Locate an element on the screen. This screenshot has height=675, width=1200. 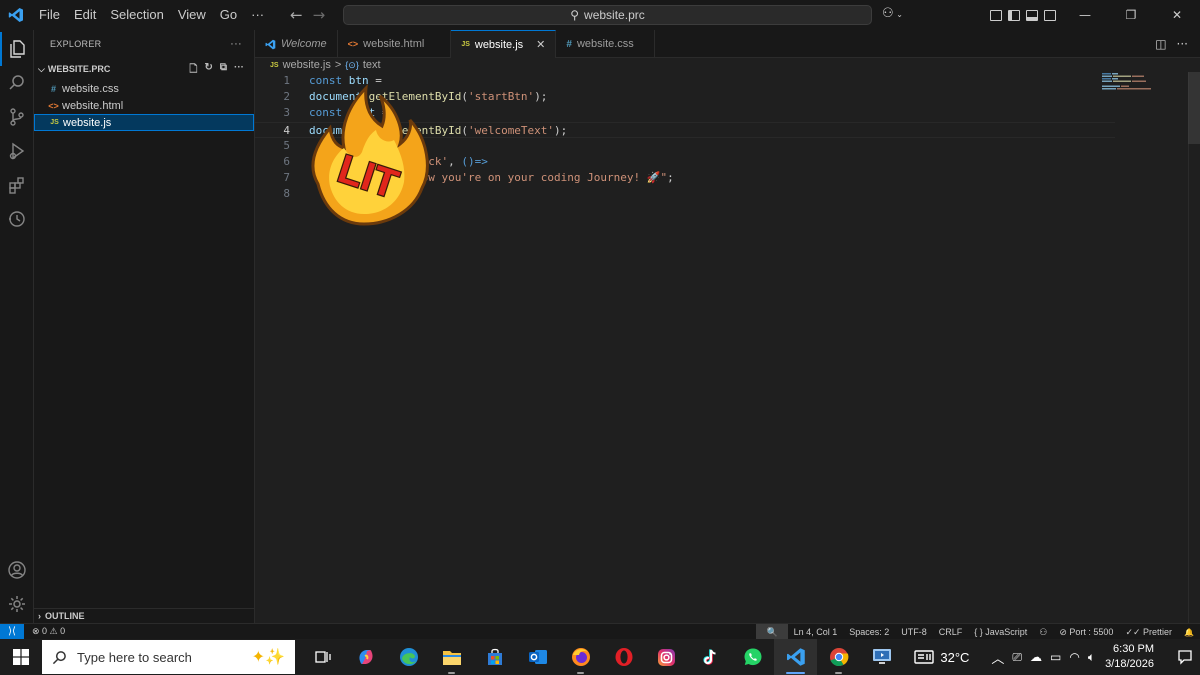
battery-icon: ▭ is located at coordinates (1055, 657).